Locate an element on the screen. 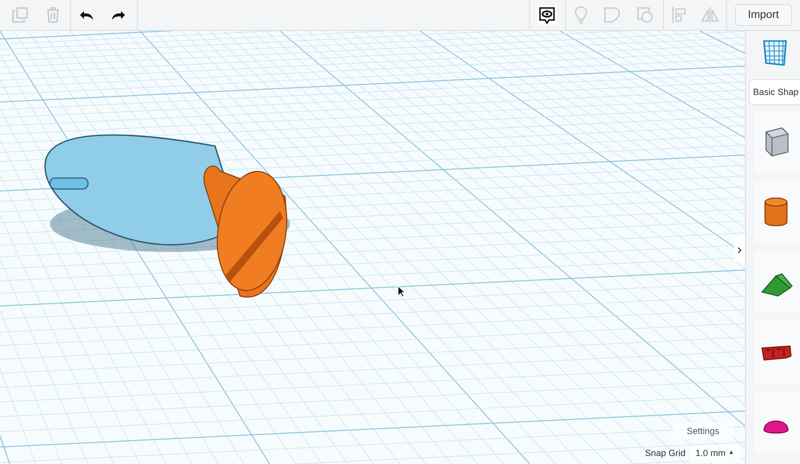 The height and width of the screenshot is (464, 800). snap-grid-label: Snap Grid is located at coordinates (665, 453).